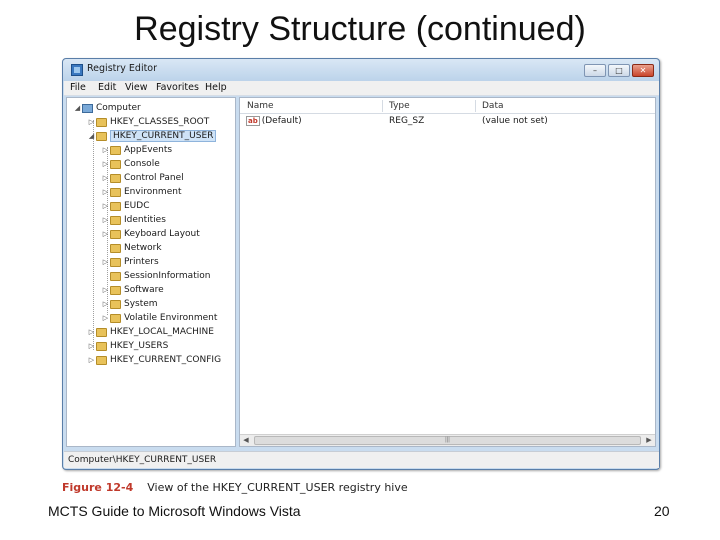 The height and width of the screenshot is (540, 720). Describe the element at coordinates (595, 70) in the screenshot. I see `minimize-button: –` at that location.